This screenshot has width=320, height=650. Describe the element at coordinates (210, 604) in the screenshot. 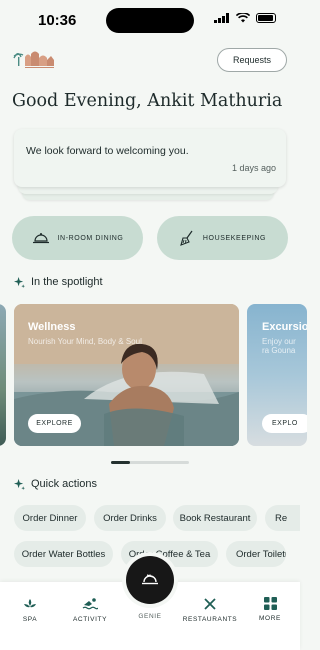

I see `utensils-icon` at that location.